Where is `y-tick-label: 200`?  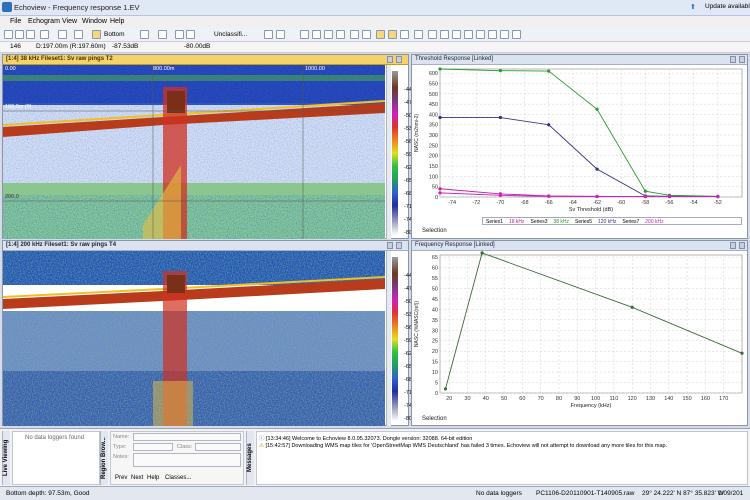 y-tick-label: 200 is located at coordinates (433, 157).